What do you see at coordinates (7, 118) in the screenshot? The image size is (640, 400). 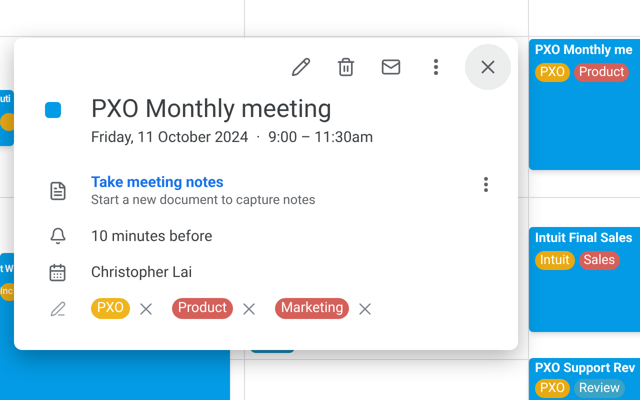 I see `event-card: uti` at bounding box center [7, 118].